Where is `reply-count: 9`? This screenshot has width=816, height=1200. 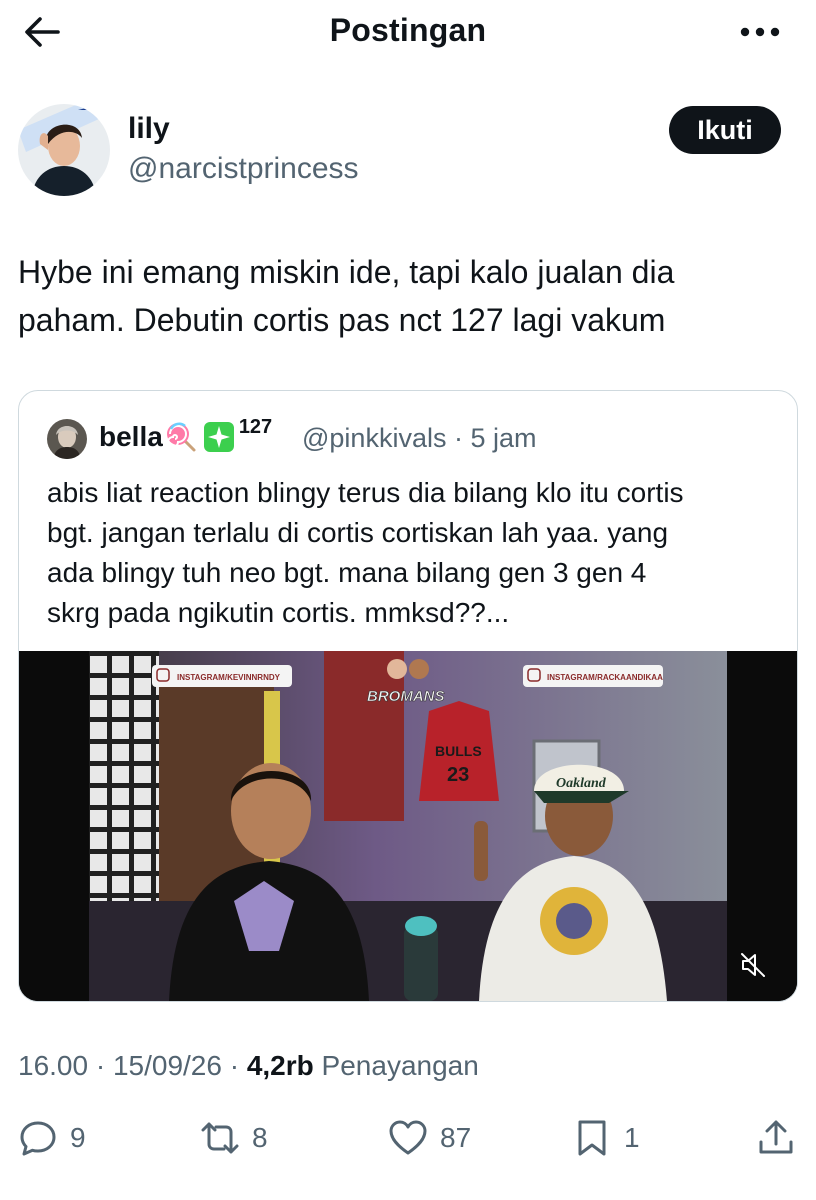 reply-count: 9 is located at coordinates (78, 1137).